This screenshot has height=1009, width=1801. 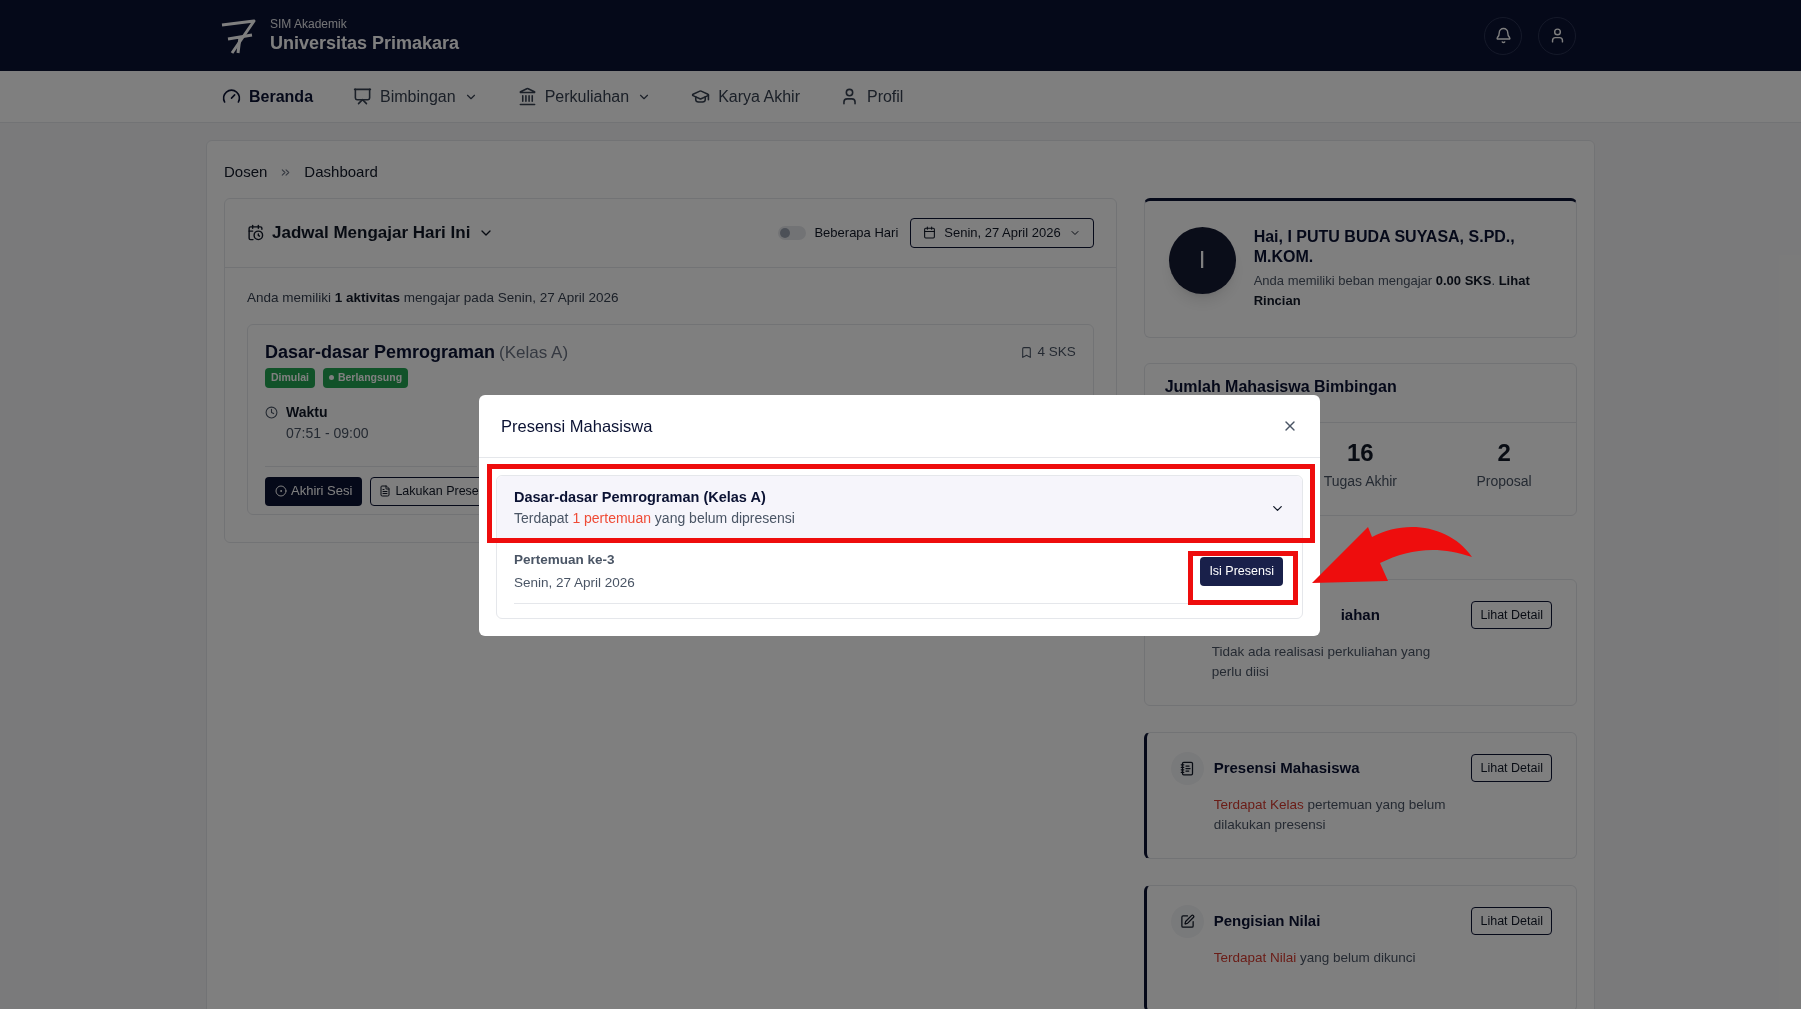 What do you see at coordinates (1503, 35) in the screenshot?
I see `bell-icon` at bounding box center [1503, 35].